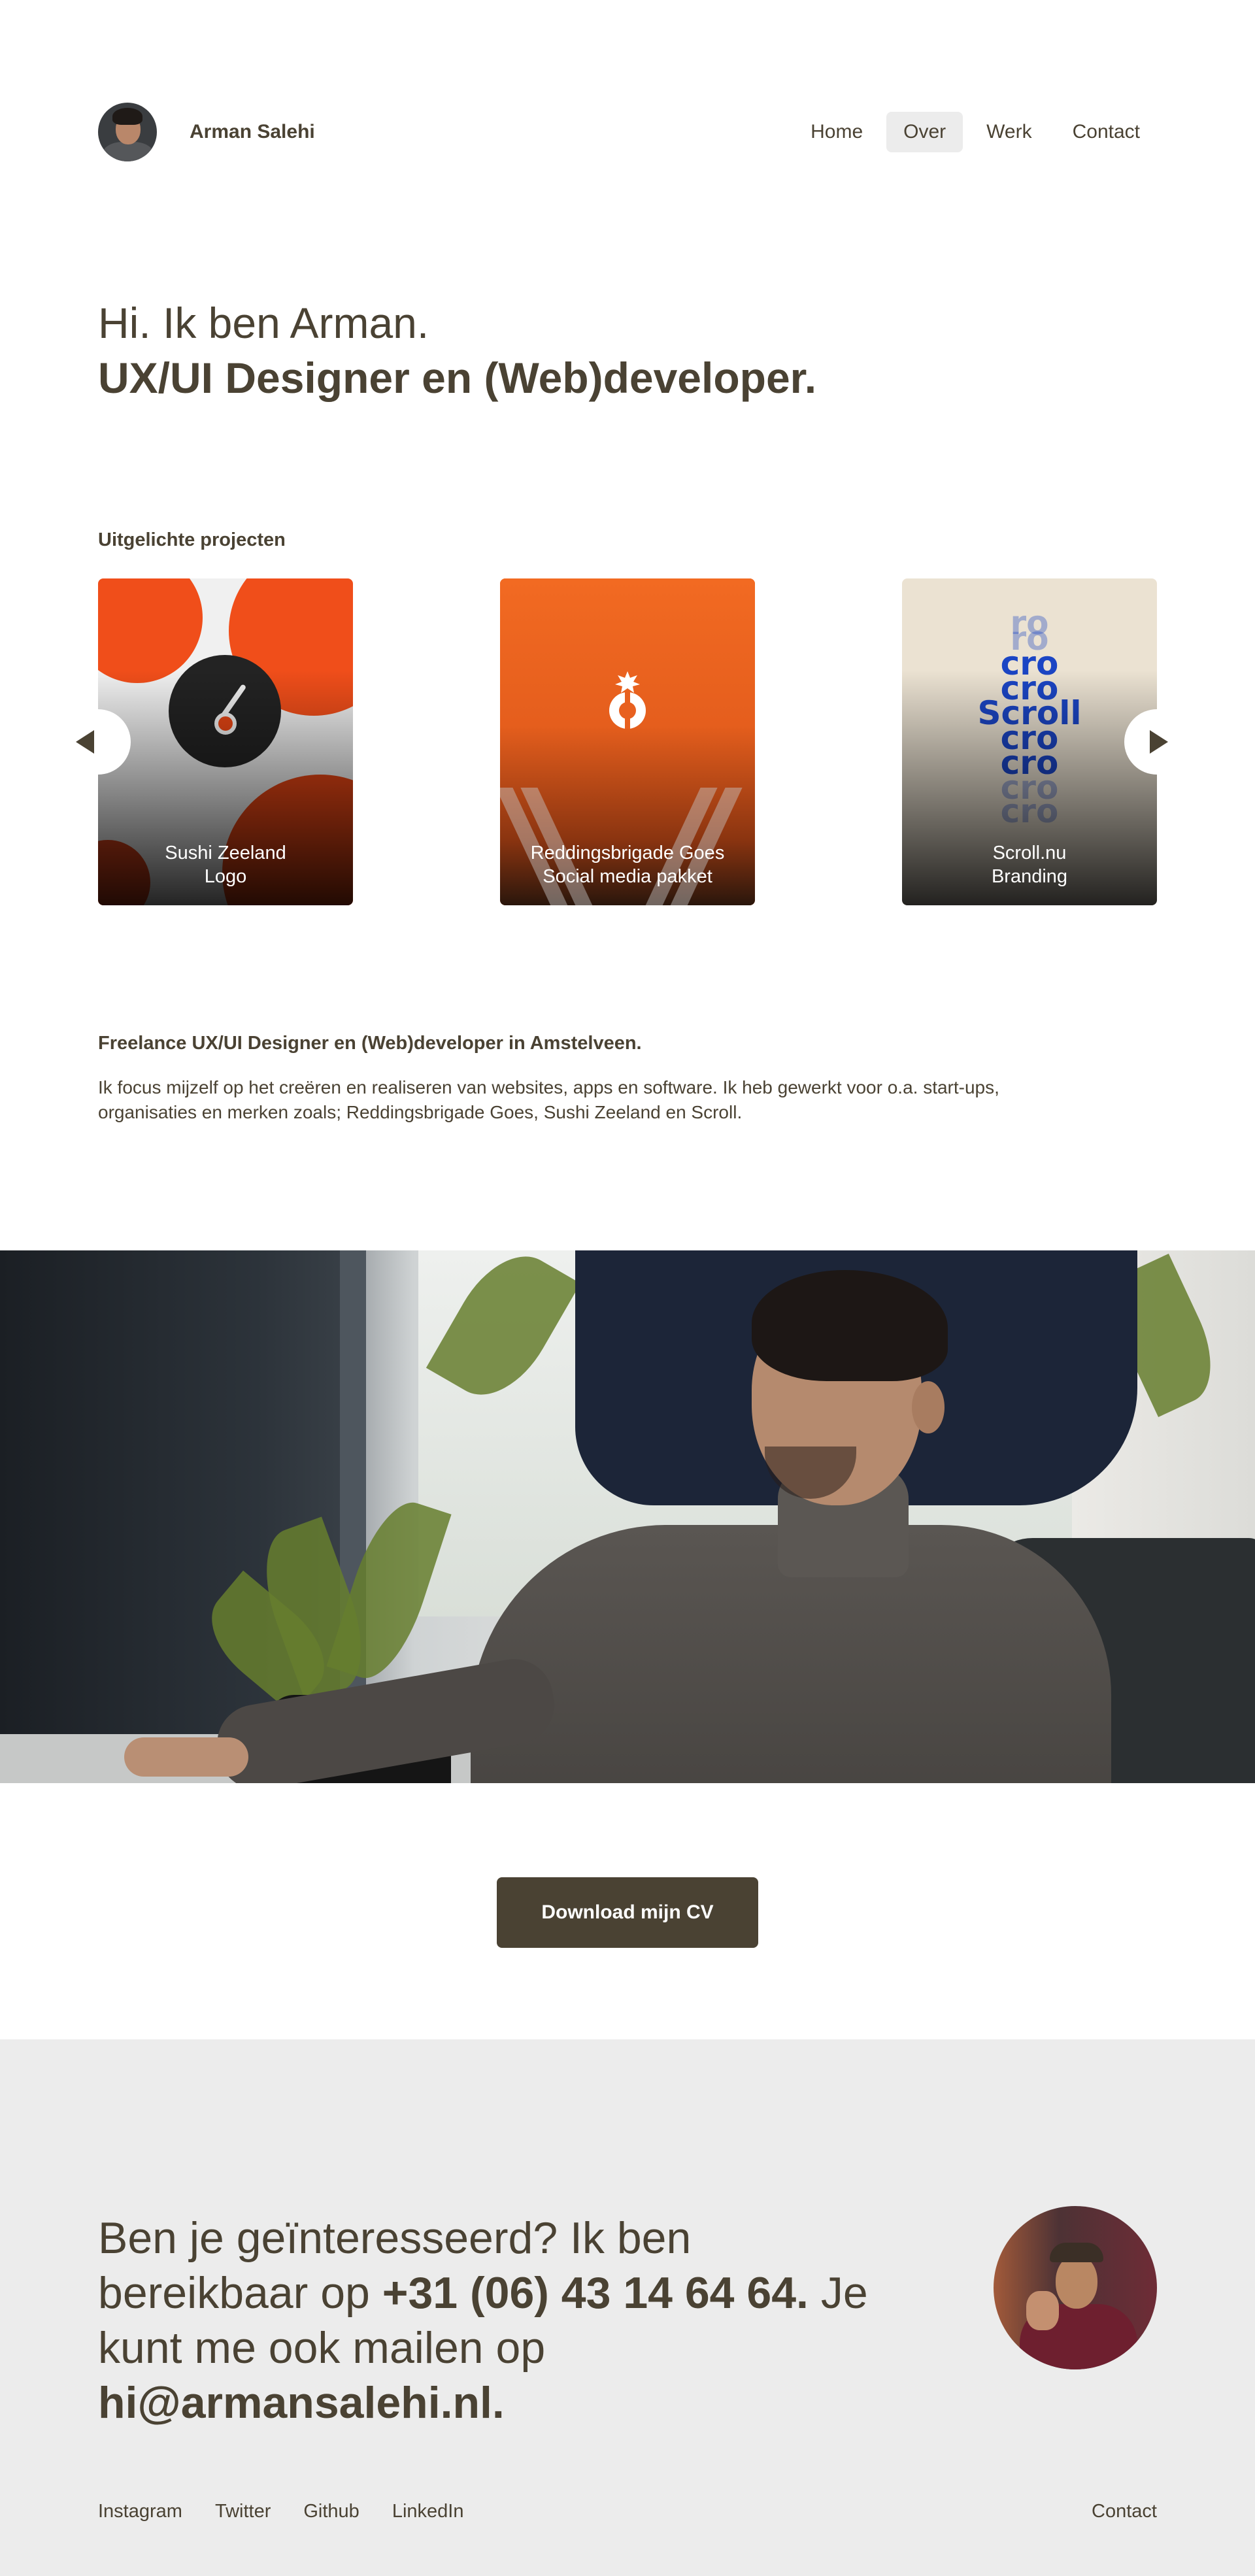 The image size is (1255, 2576). Describe the element at coordinates (428, 2512) in the screenshot. I see `footer-link-linkedin: LinkedIn` at that location.